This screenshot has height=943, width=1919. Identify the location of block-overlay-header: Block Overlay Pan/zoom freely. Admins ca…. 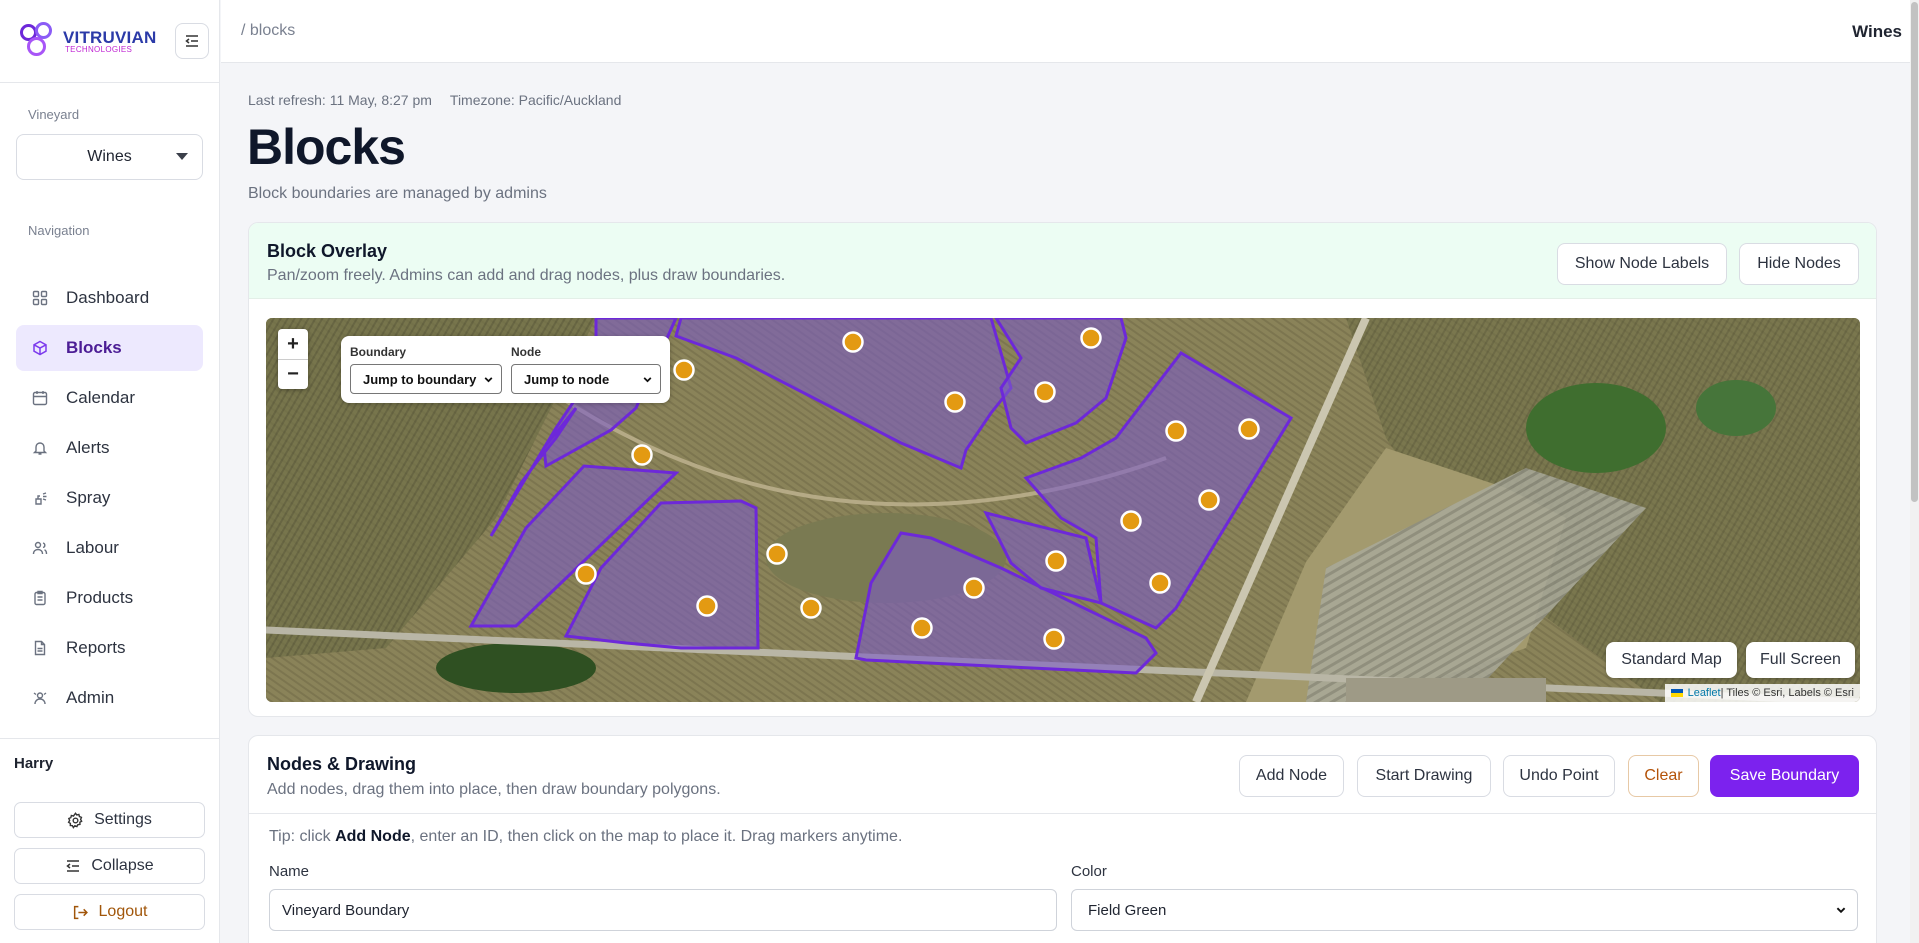
(1062, 261).